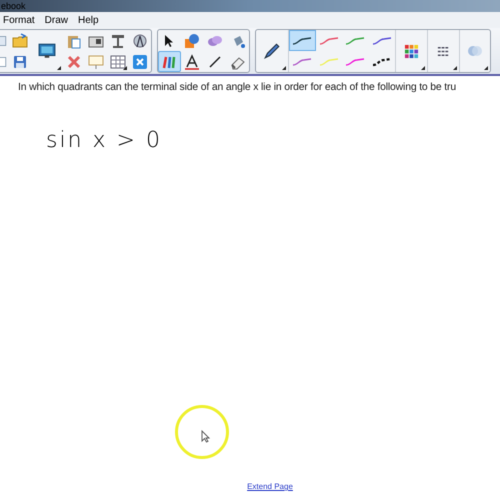  What do you see at coordinates (47, 51) in the screenshot?
I see `monitor-icon` at bounding box center [47, 51].